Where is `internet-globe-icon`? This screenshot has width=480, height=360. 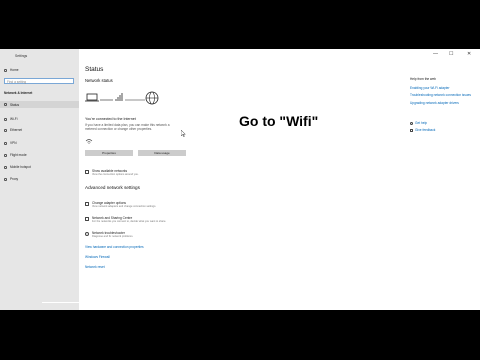 internet-globe-icon is located at coordinates (152, 98).